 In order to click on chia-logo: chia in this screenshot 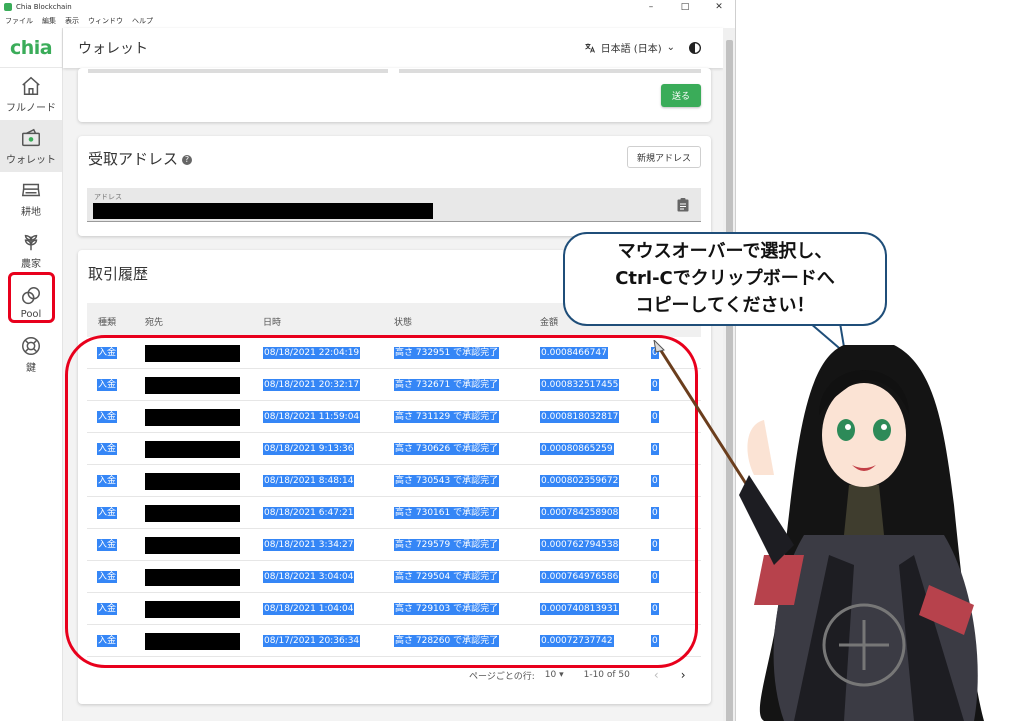, I will do `click(31, 48)`.